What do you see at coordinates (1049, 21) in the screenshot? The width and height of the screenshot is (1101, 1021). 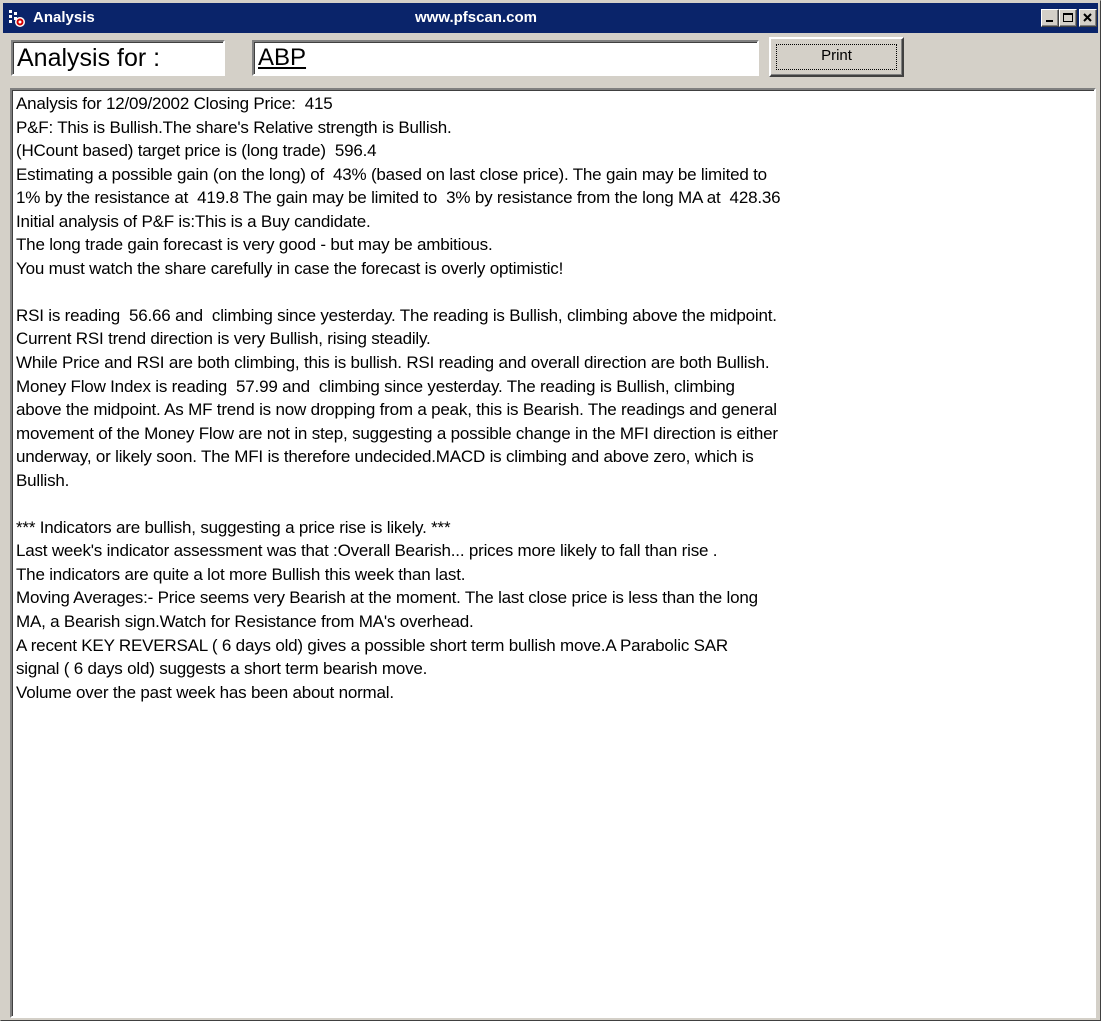 I see `minimize-icon` at bounding box center [1049, 21].